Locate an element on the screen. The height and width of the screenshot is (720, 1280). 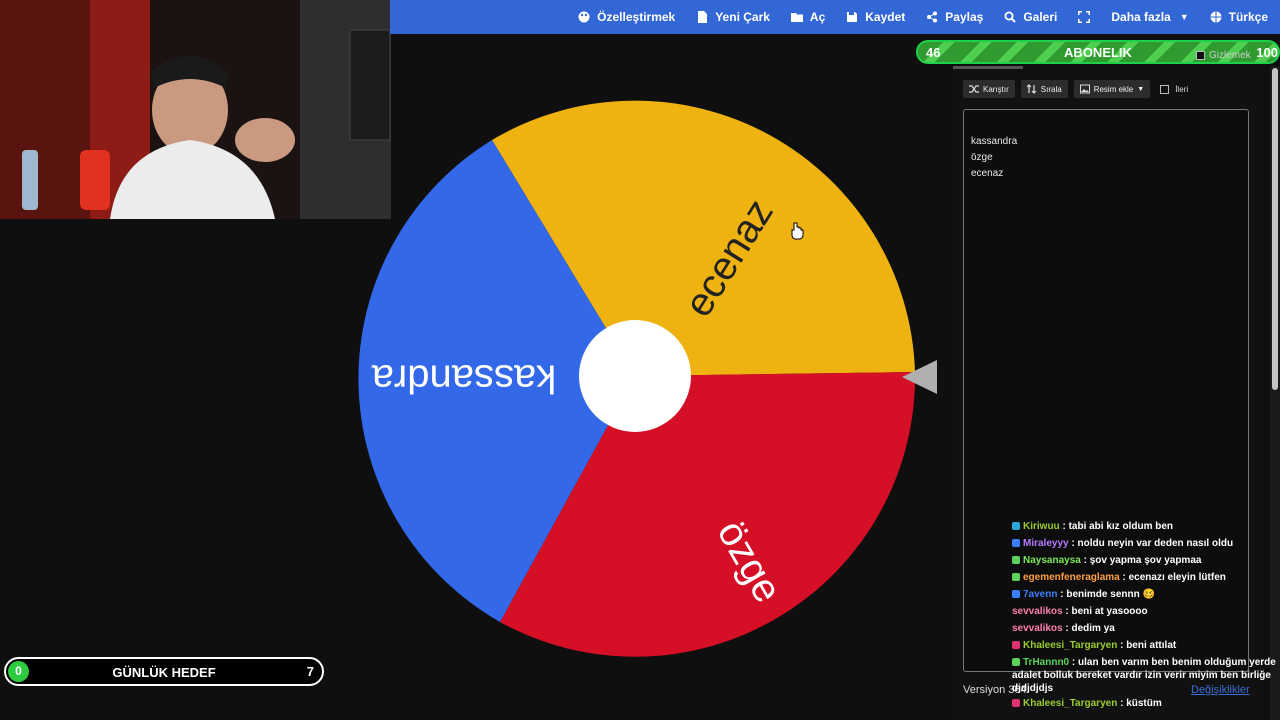
entries-toolbar: Karıştır Sırala Resim ekle ▼ İleri is located at coordinates (1075, 89).